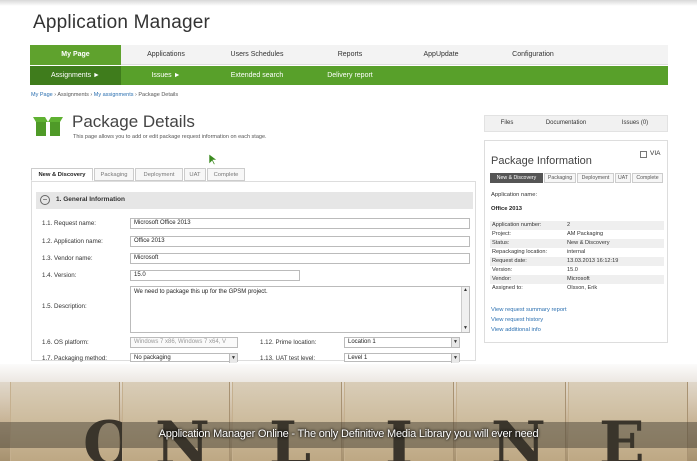 Image resolution: width=697 pixels, height=461 pixels. Describe the element at coordinates (501, 243) in the screenshot. I see `info-key: Status:` at that location.